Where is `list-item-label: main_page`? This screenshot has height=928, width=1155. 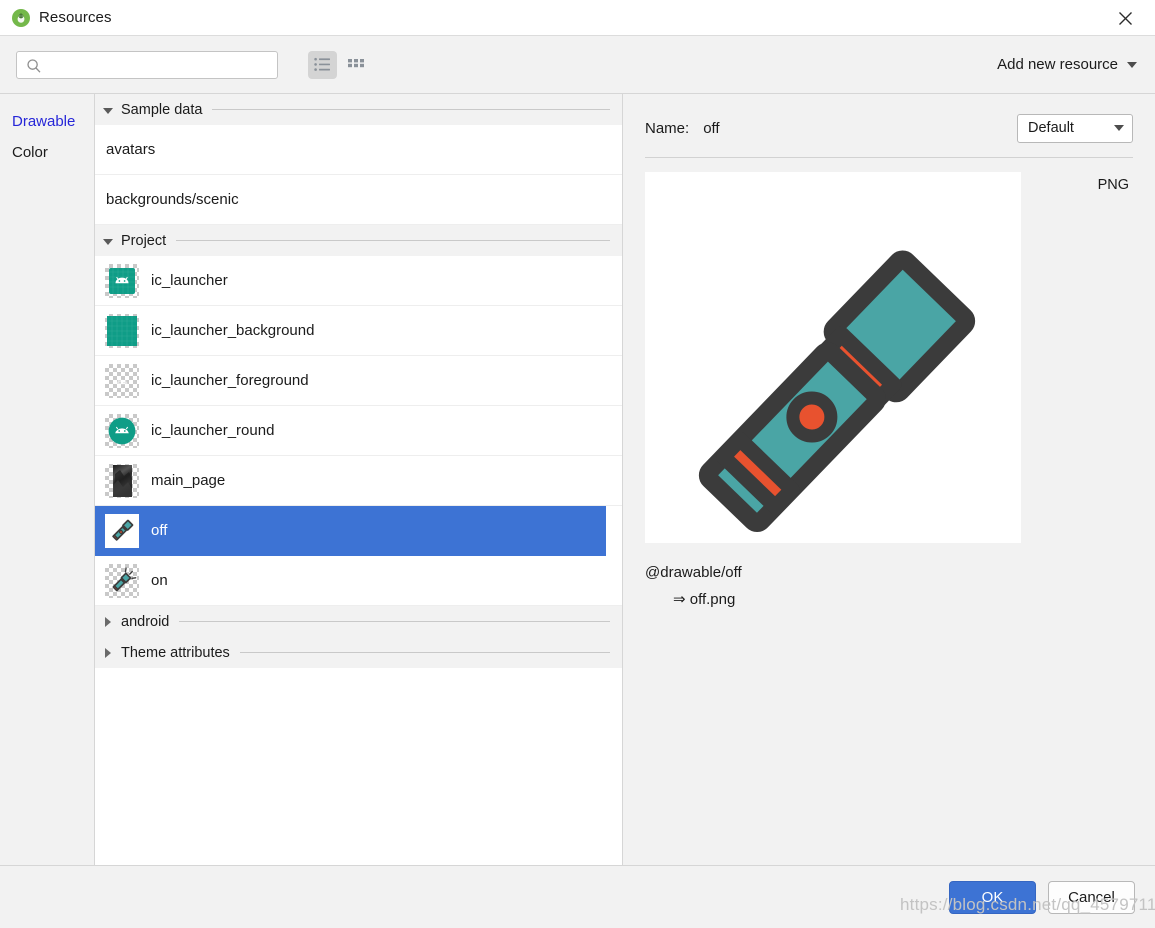
list-item-label: main_page is located at coordinates (188, 480).